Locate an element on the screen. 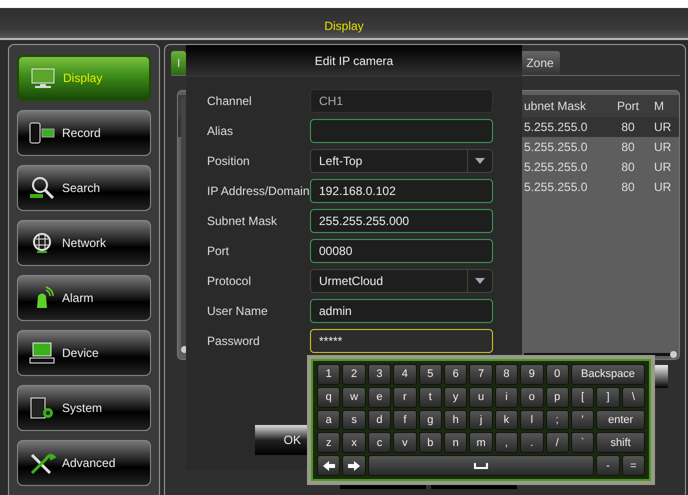  key: b is located at coordinates (430, 443).